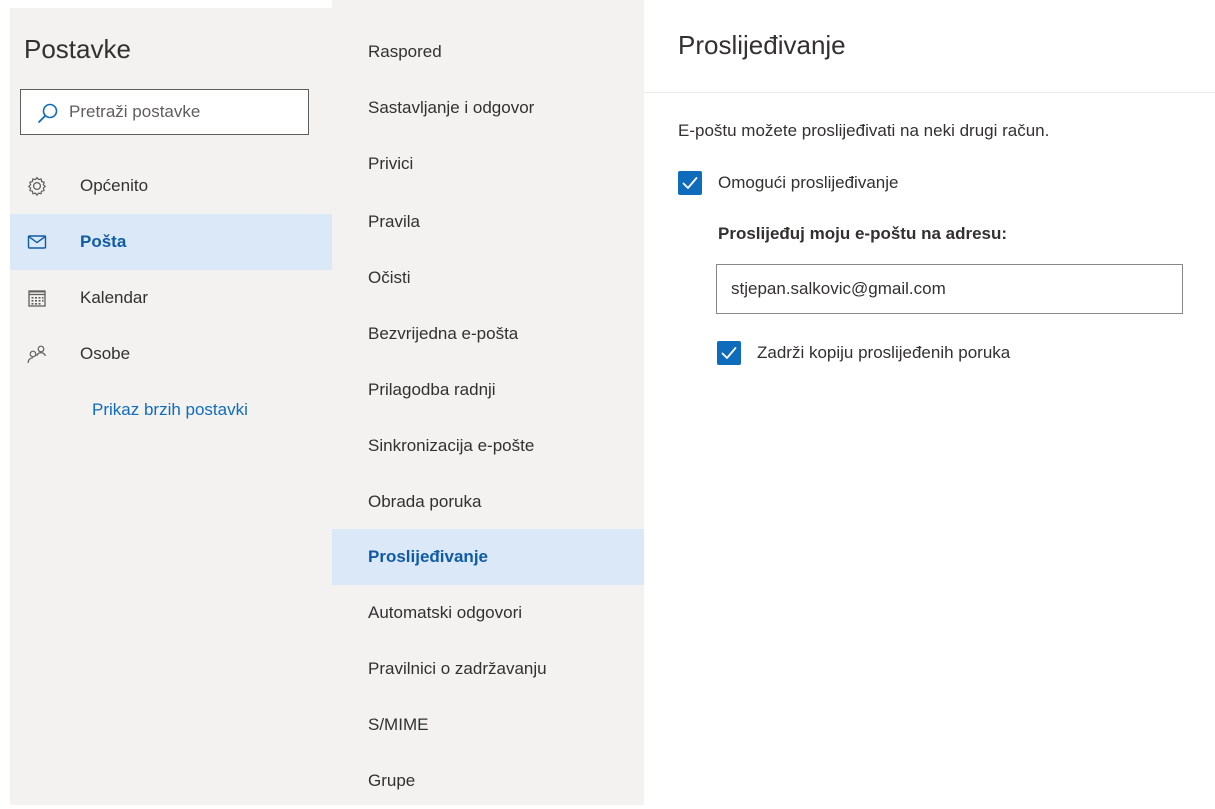 This screenshot has width=1215, height=809. What do you see at coordinates (488, 613) in the screenshot?
I see `category-item-automatic-replies: Automatski odgovori` at bounding box center [488, 613].